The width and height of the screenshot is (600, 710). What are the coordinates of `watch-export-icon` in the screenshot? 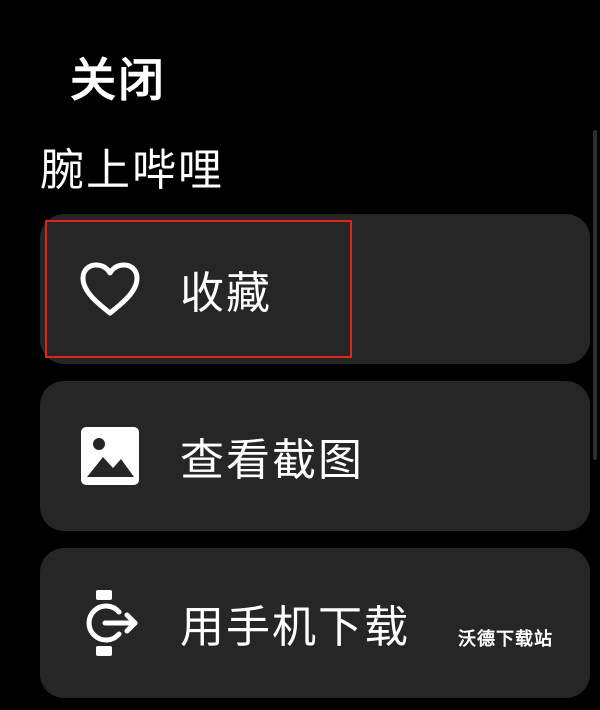 It's located at (110, 623).